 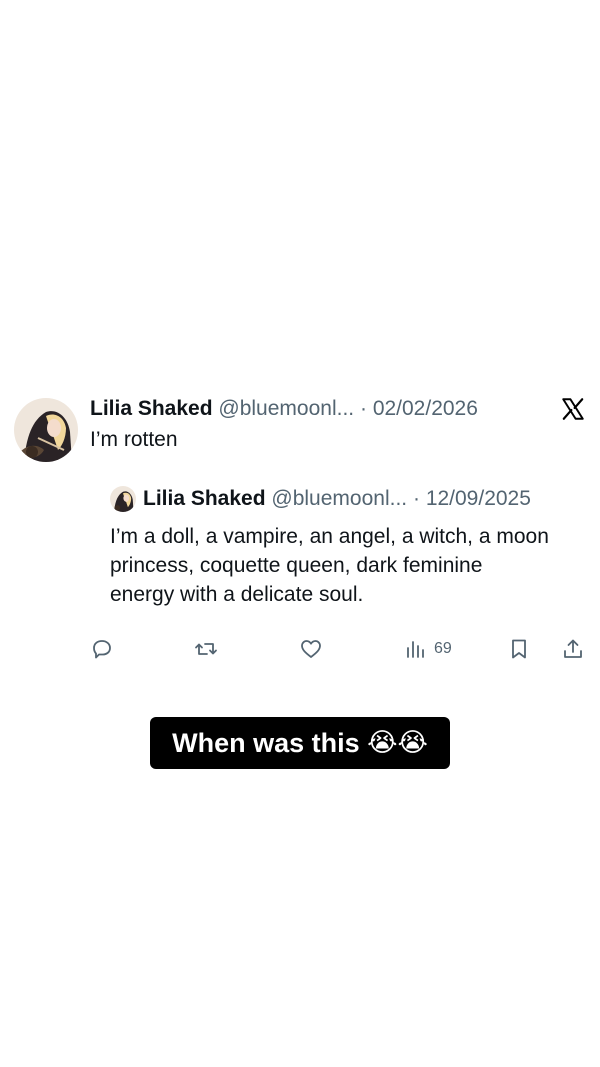 What do you see at coordinates (415, 649) in the screenshot?
I see `views-chart-icon` at bounding box center [415, 649].